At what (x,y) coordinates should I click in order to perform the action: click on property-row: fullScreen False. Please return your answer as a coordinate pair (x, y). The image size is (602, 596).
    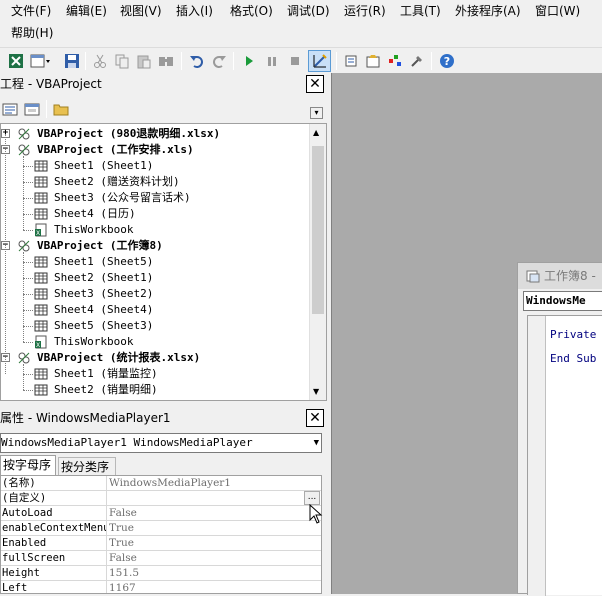
    Looking at the image, I should click on (161, 558).